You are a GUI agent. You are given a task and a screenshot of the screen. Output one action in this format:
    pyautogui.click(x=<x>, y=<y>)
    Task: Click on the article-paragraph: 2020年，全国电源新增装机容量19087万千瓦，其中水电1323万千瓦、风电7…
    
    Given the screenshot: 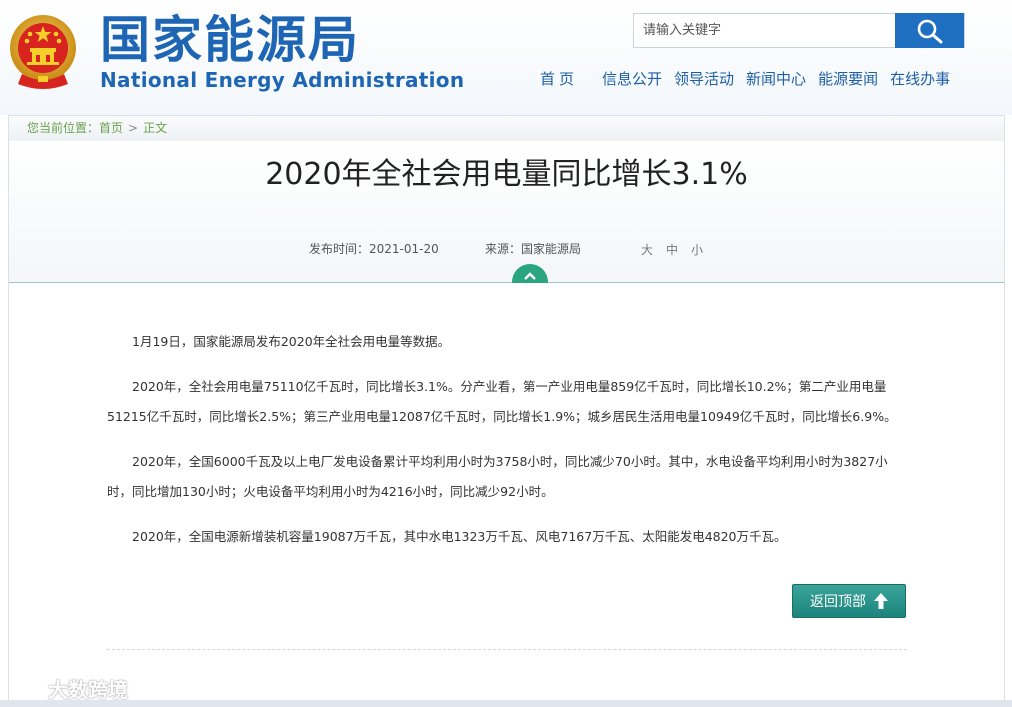 What is the action you would take?
    pyautogui.click(x=459, y=536)
    